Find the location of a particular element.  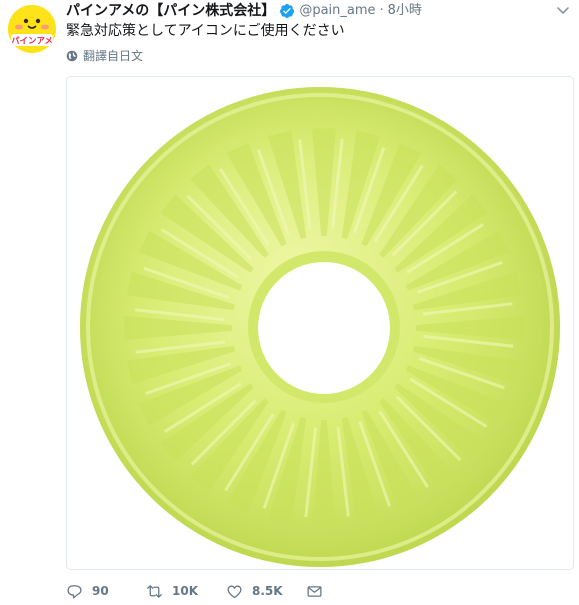

tweet-header: パインアメの【パイン株式会社】 @pain_ame · 8小時 is located at coordinates (244, 11).